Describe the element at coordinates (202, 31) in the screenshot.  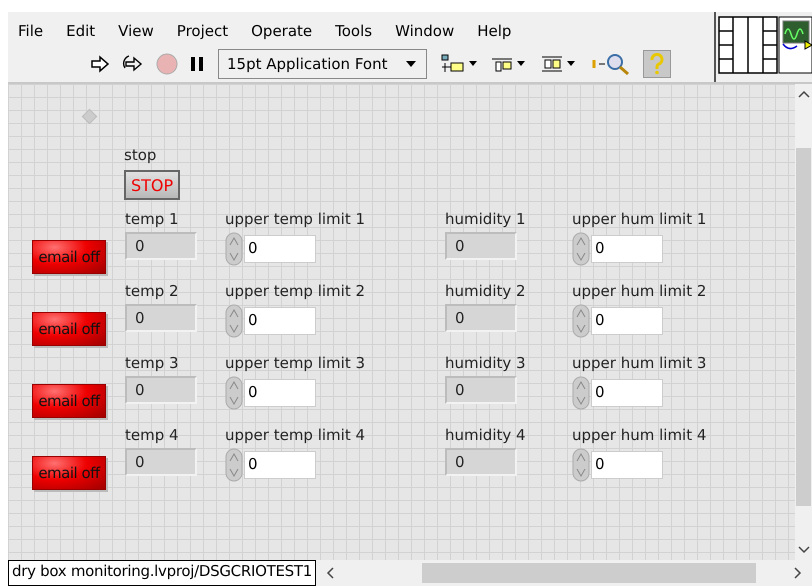
I see `menu-item: Project` at that location.